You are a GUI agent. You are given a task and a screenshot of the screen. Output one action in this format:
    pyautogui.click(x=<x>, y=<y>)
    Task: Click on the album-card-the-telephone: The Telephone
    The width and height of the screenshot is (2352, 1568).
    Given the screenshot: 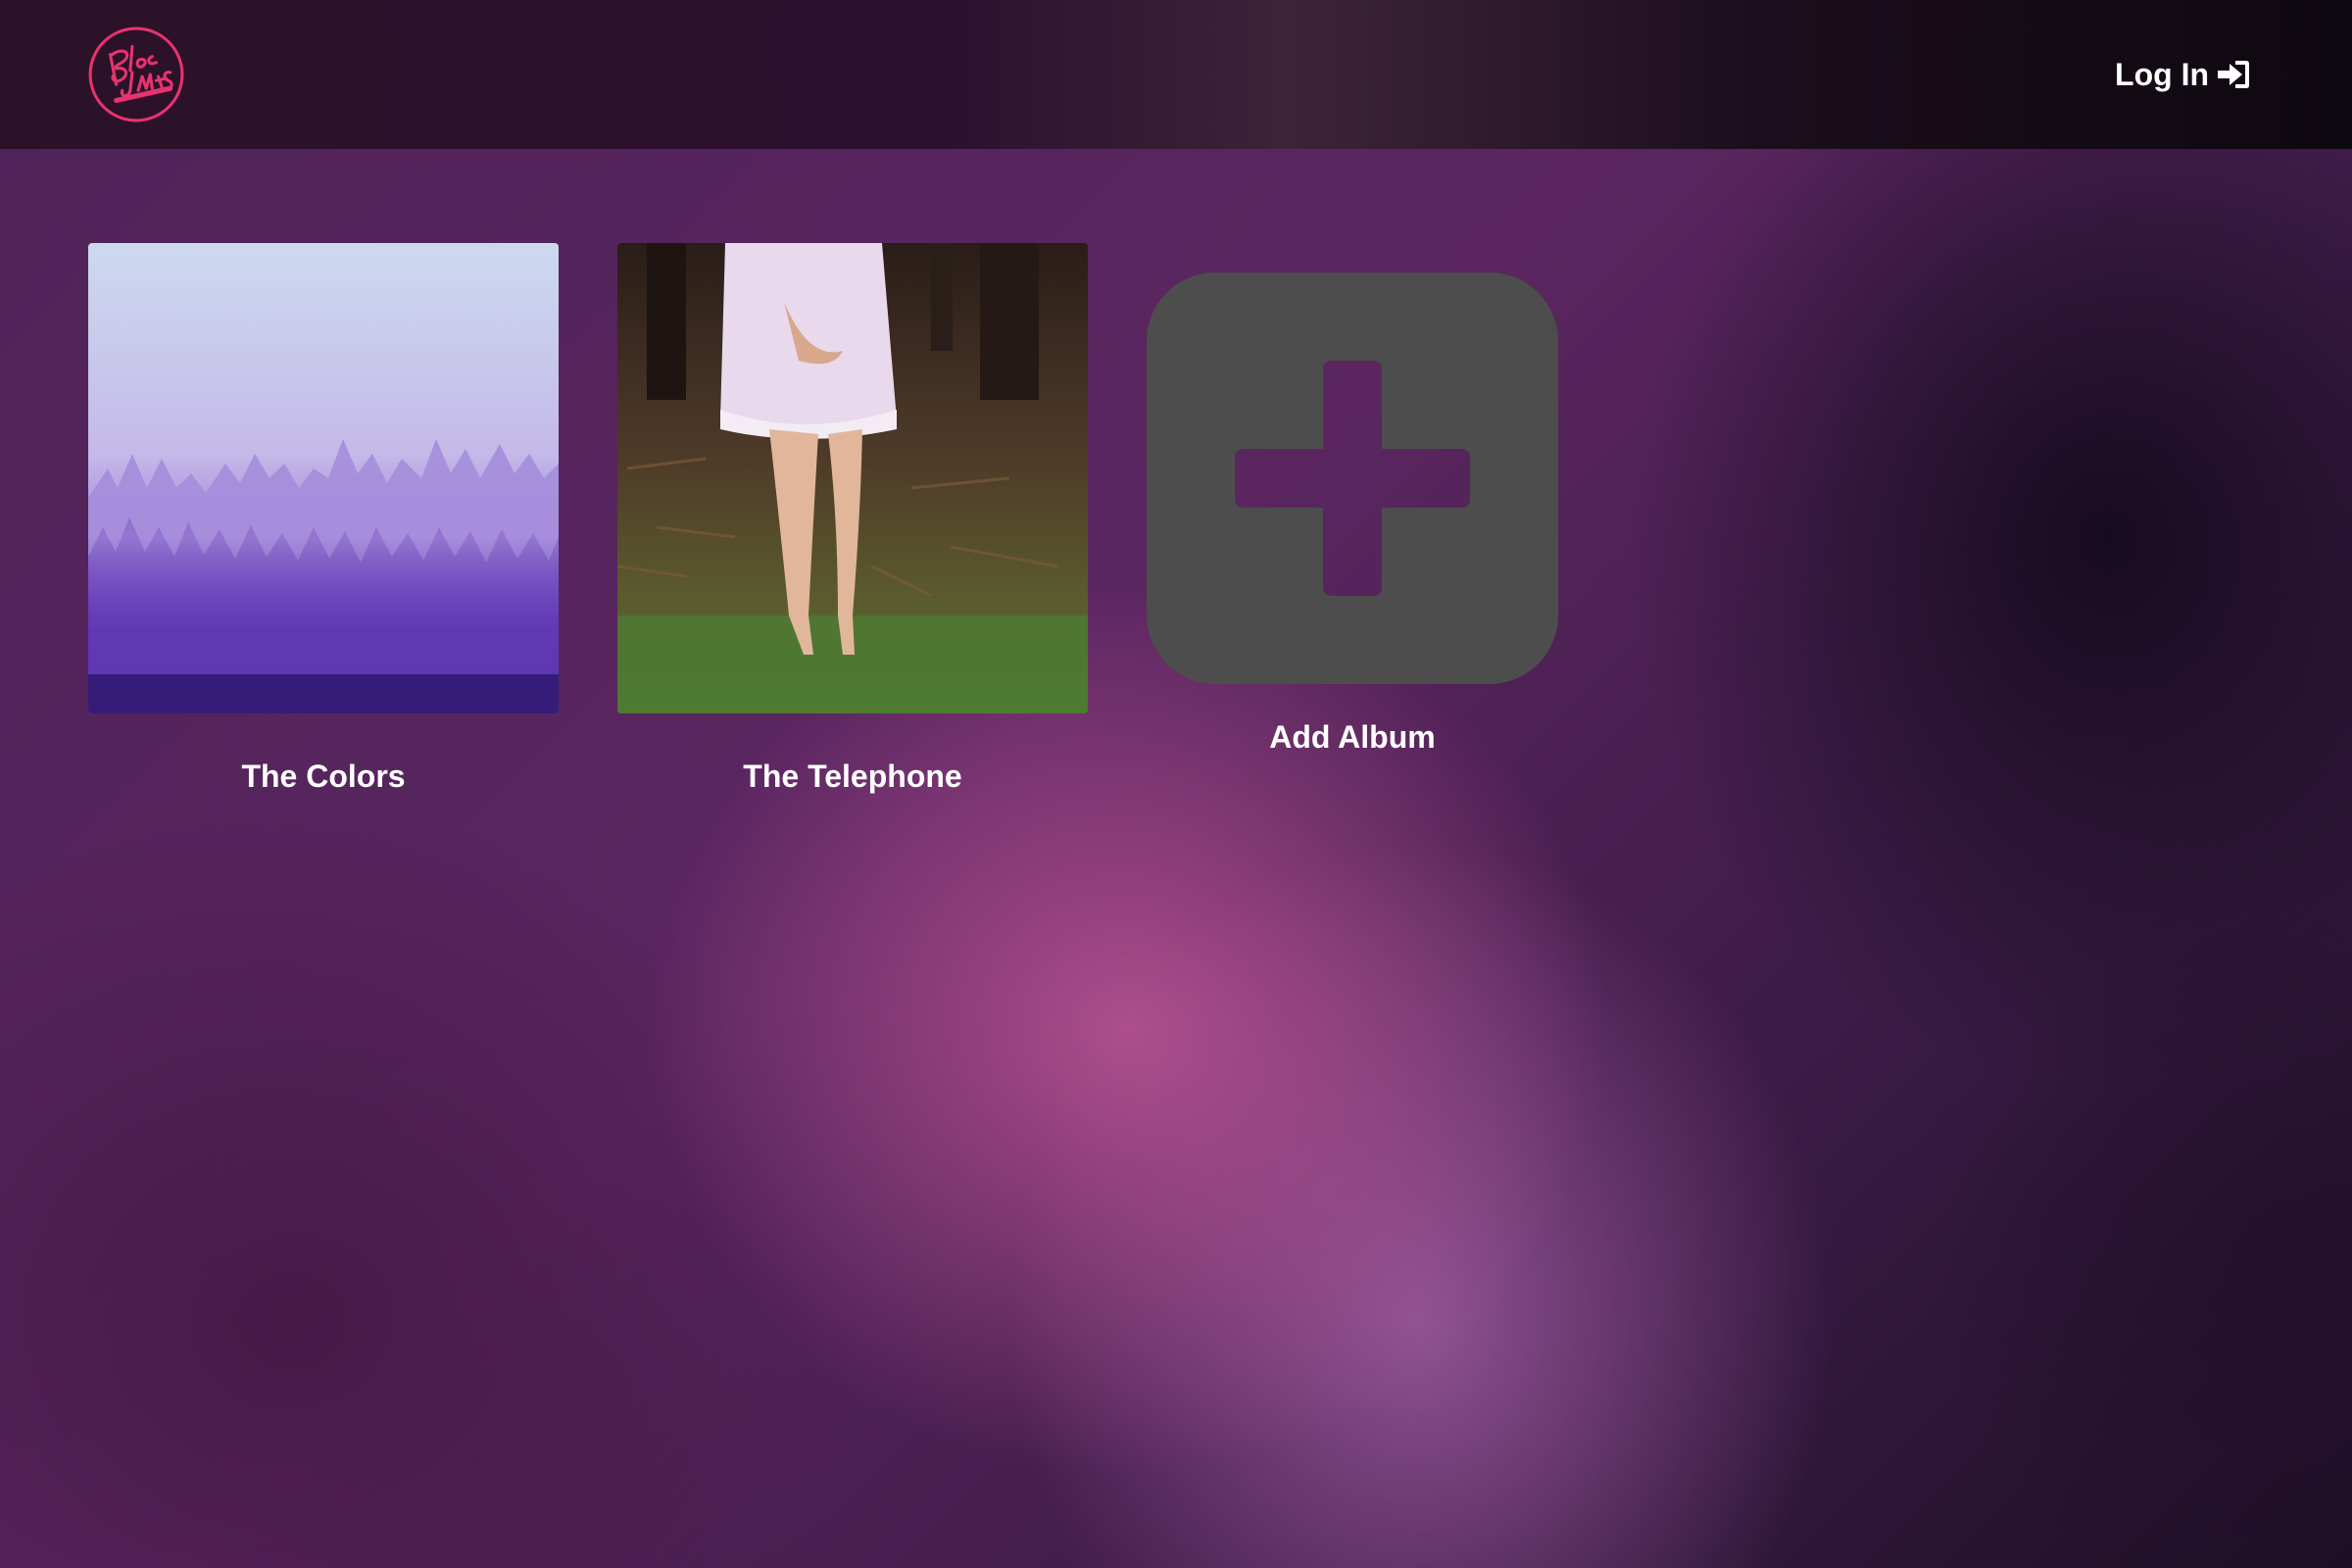 What is the action you would take?
    pyautogui.click(x=852, y=519)
    